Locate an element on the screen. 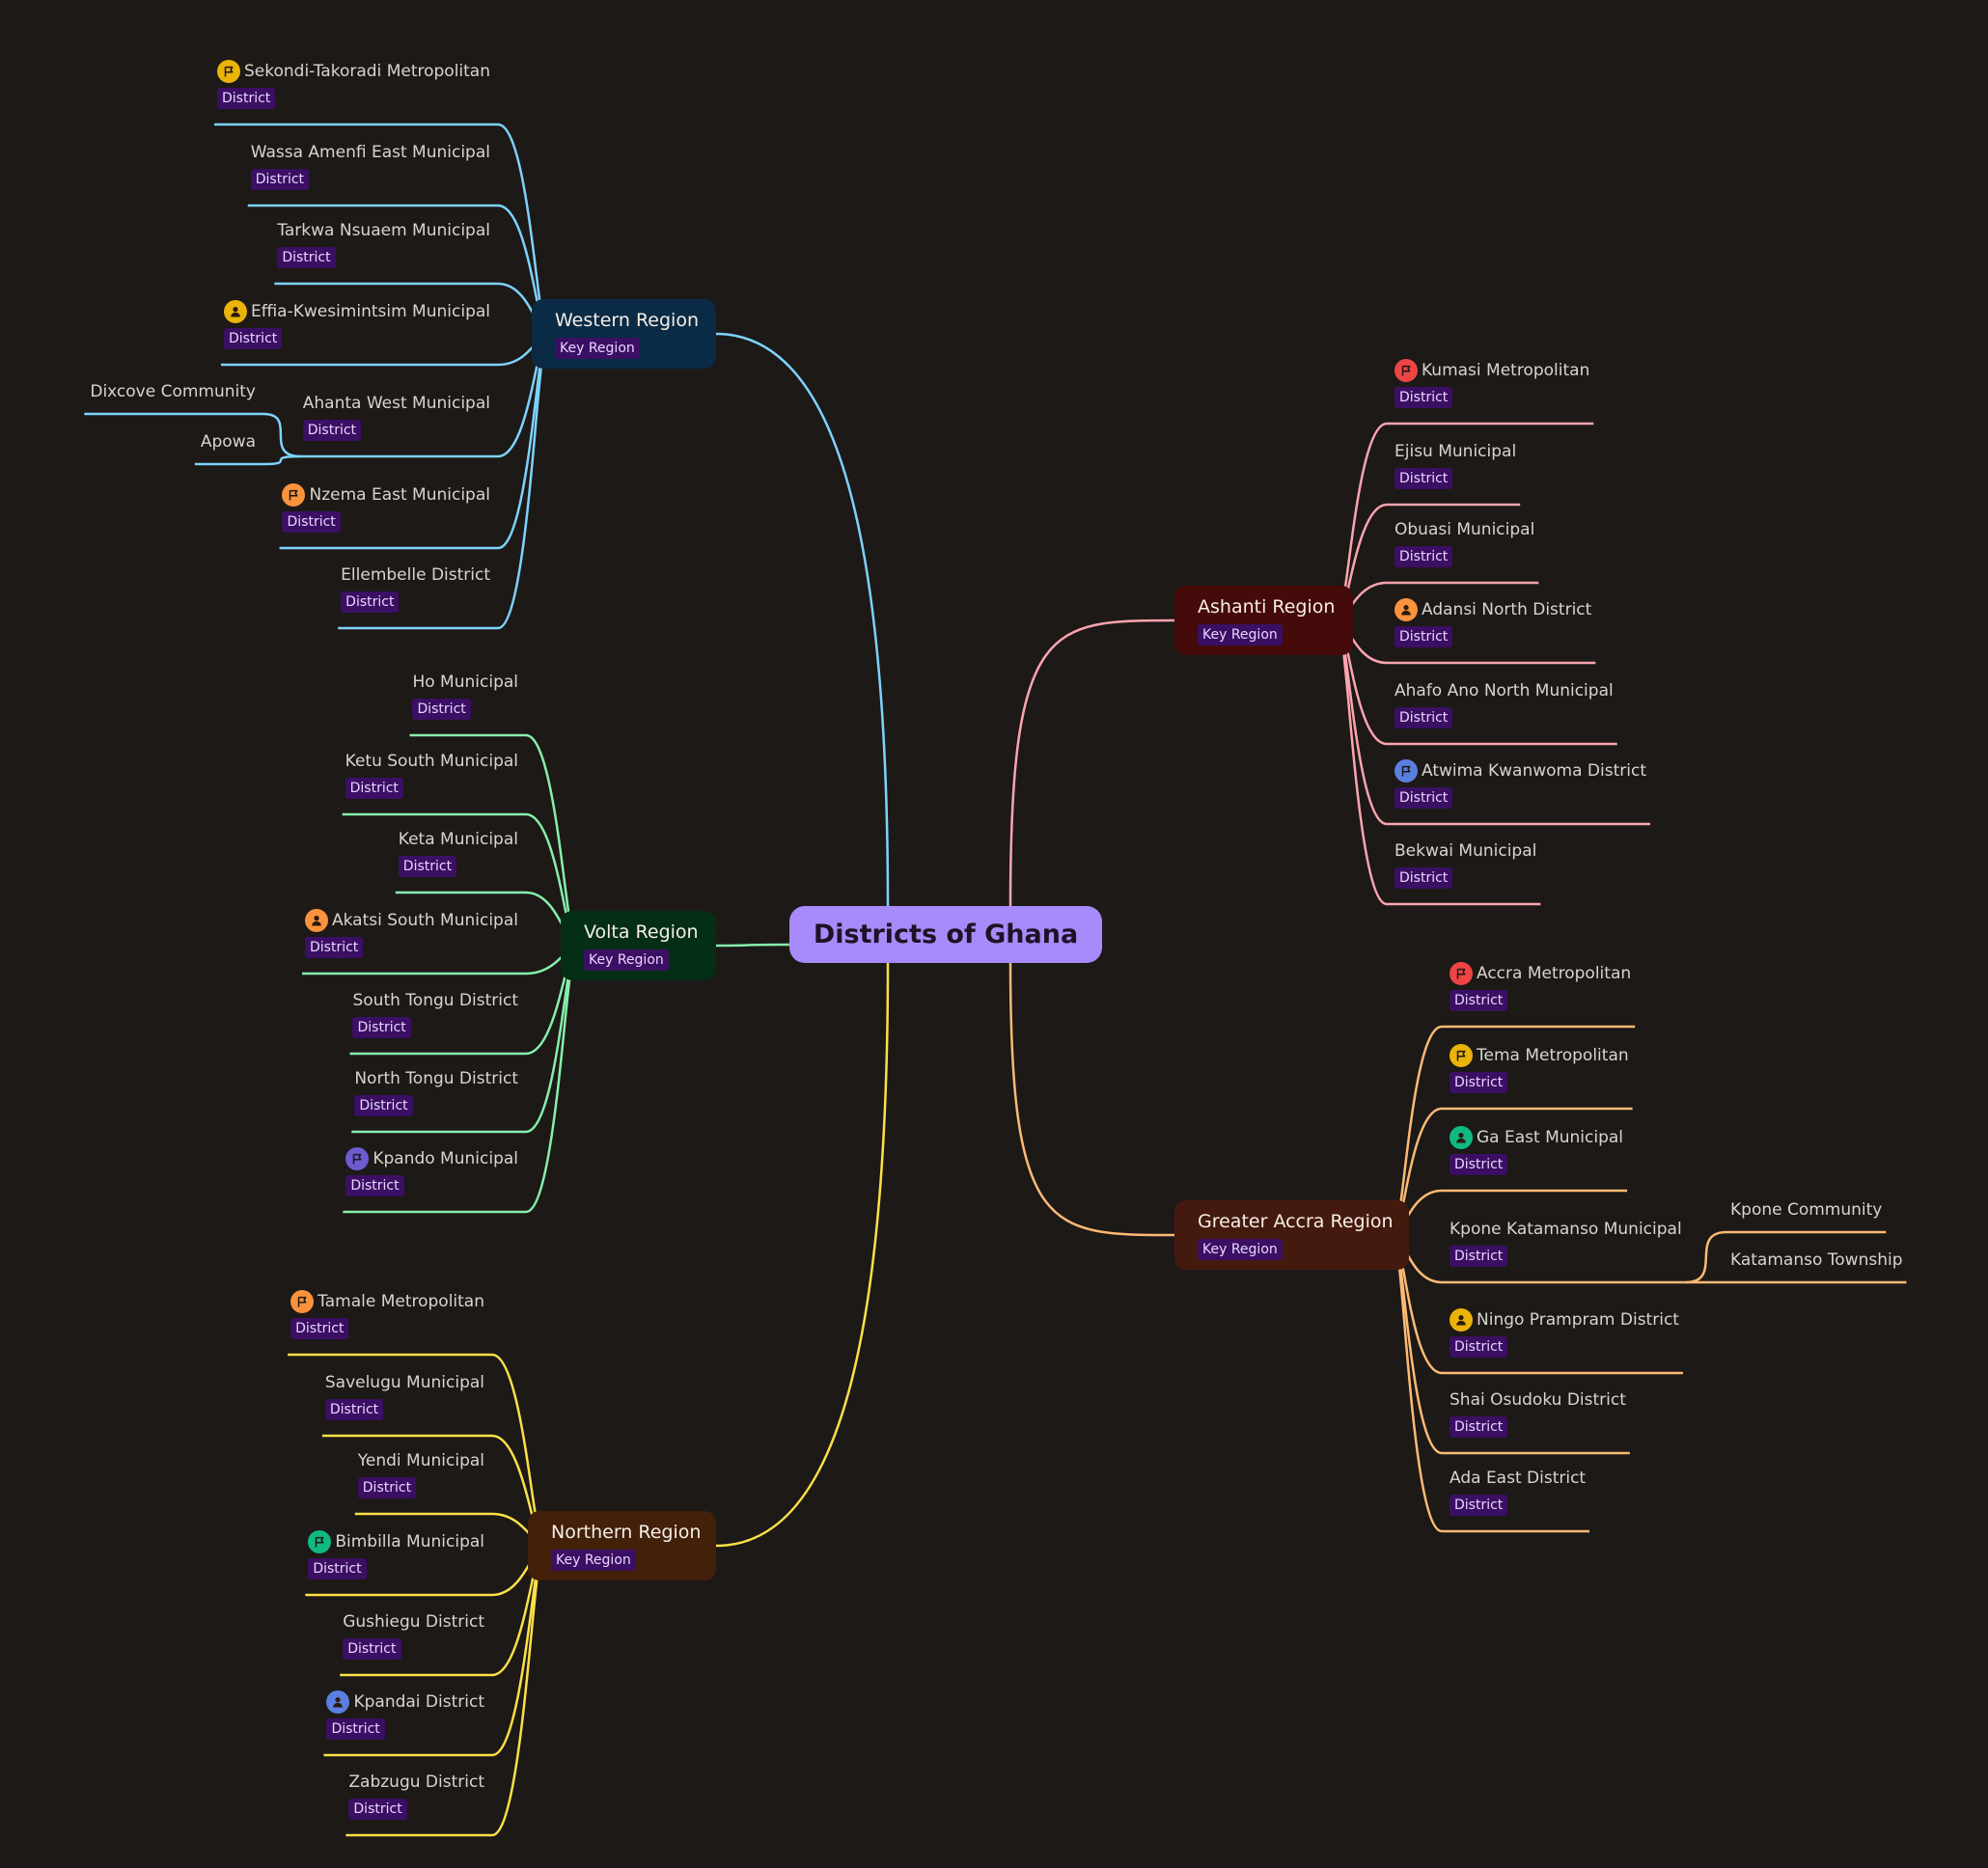  district-label: Atwima Kwanwoma District is located at coordinates (1520, 770).